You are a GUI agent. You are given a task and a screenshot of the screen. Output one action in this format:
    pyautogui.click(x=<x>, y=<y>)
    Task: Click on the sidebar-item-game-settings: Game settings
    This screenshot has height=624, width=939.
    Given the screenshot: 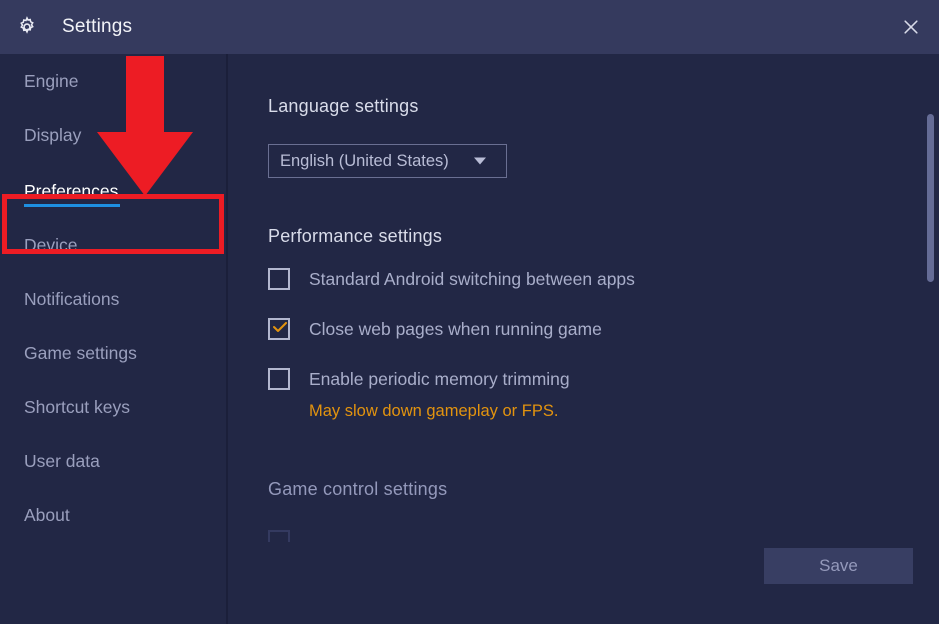 What is the action you would take?
    pyautogui.click(x=113, y=353)
    